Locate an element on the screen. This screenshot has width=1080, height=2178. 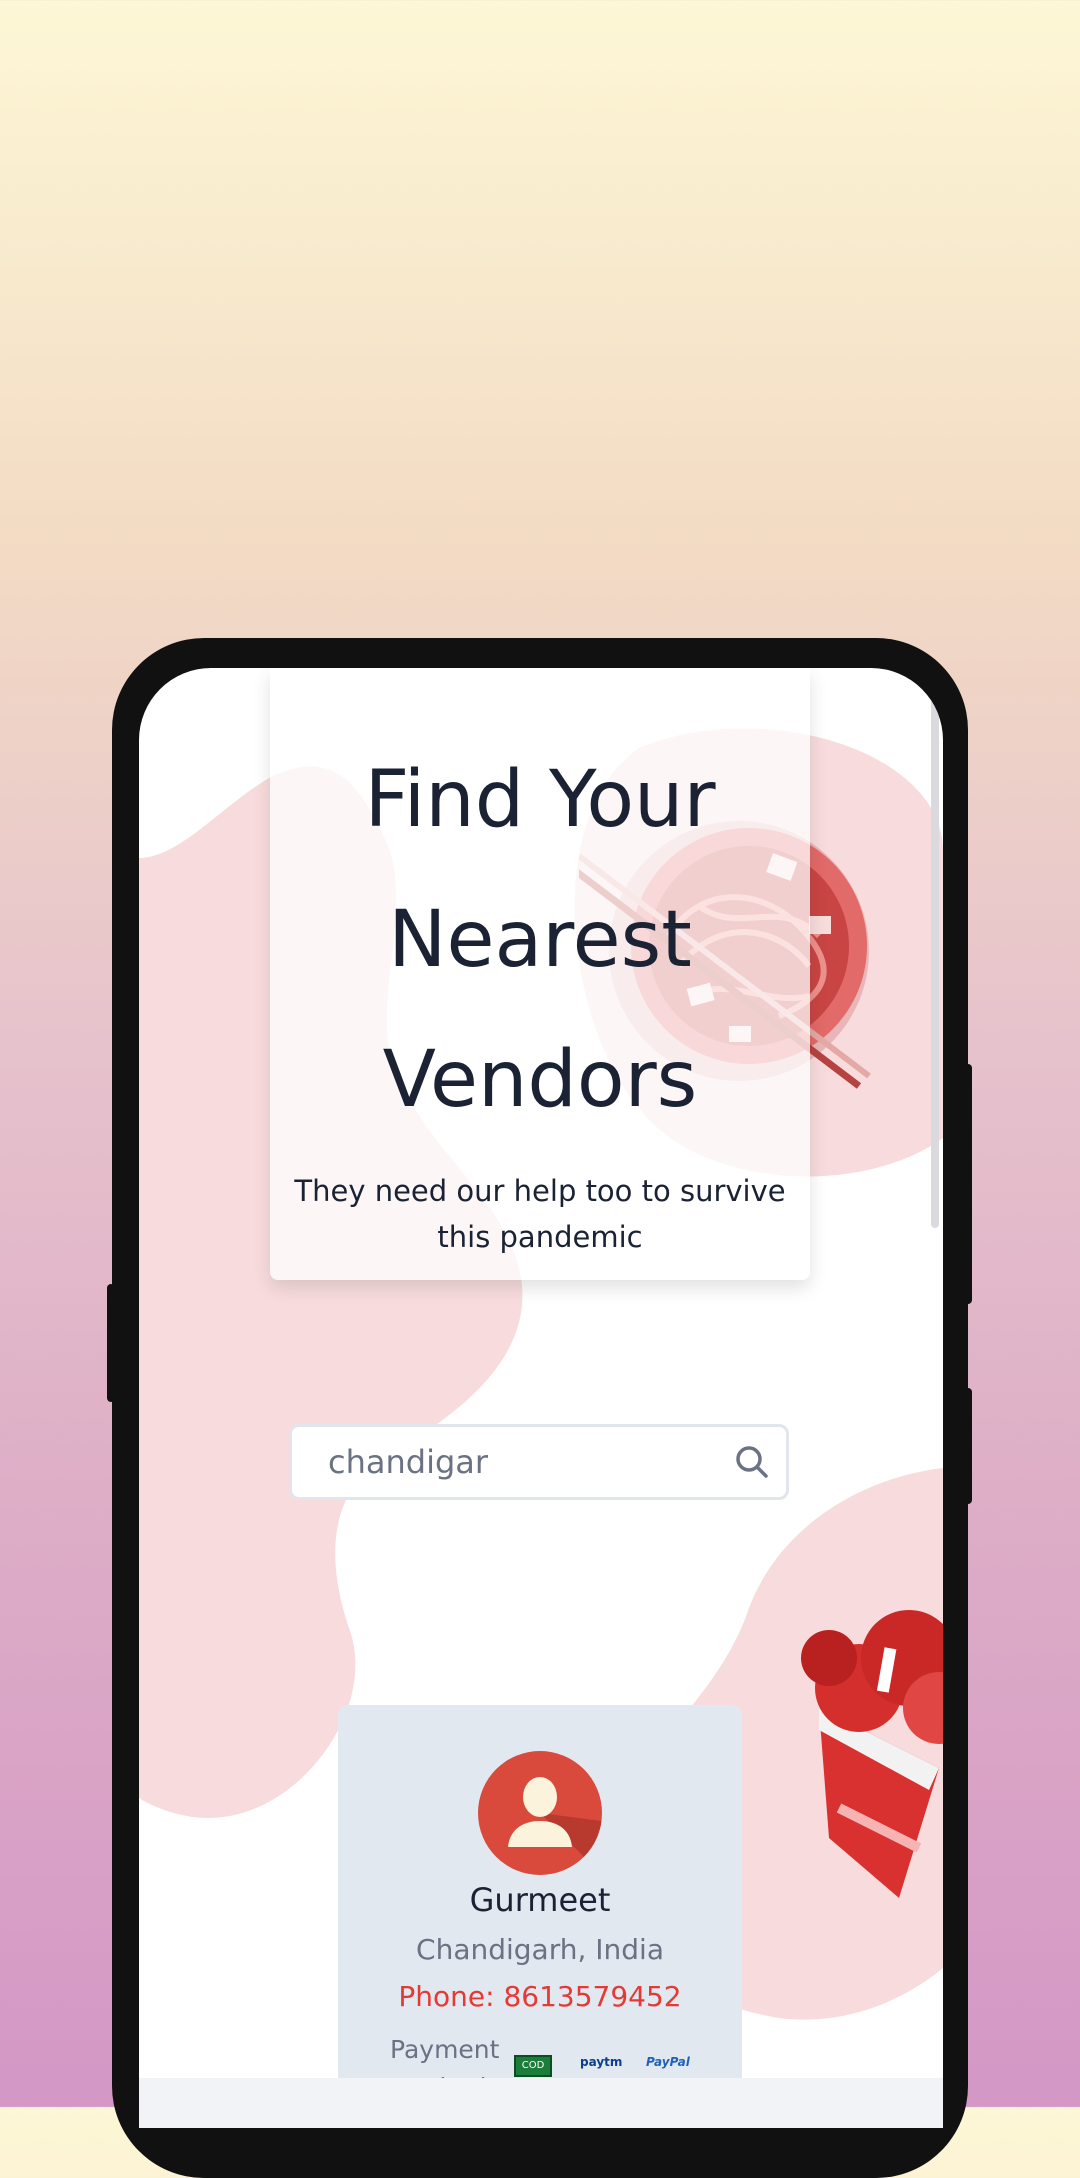
vendor-location: Chandigarh, India is located at coordinates (540, 1949).